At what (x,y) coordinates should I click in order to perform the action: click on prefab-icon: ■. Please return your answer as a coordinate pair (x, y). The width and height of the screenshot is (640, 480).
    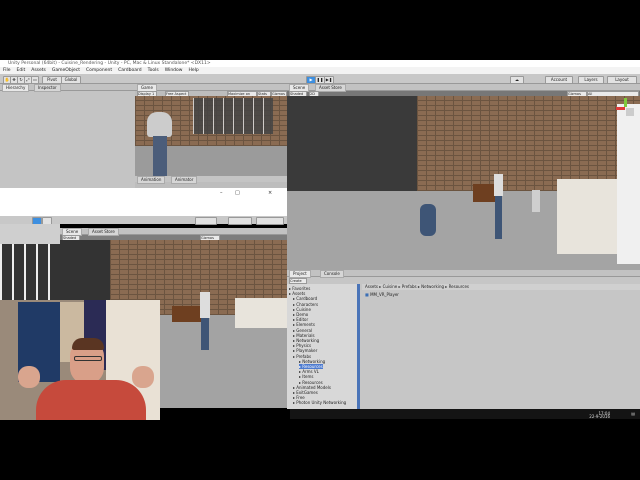
    Looking at the image, I should click on (367, 294).